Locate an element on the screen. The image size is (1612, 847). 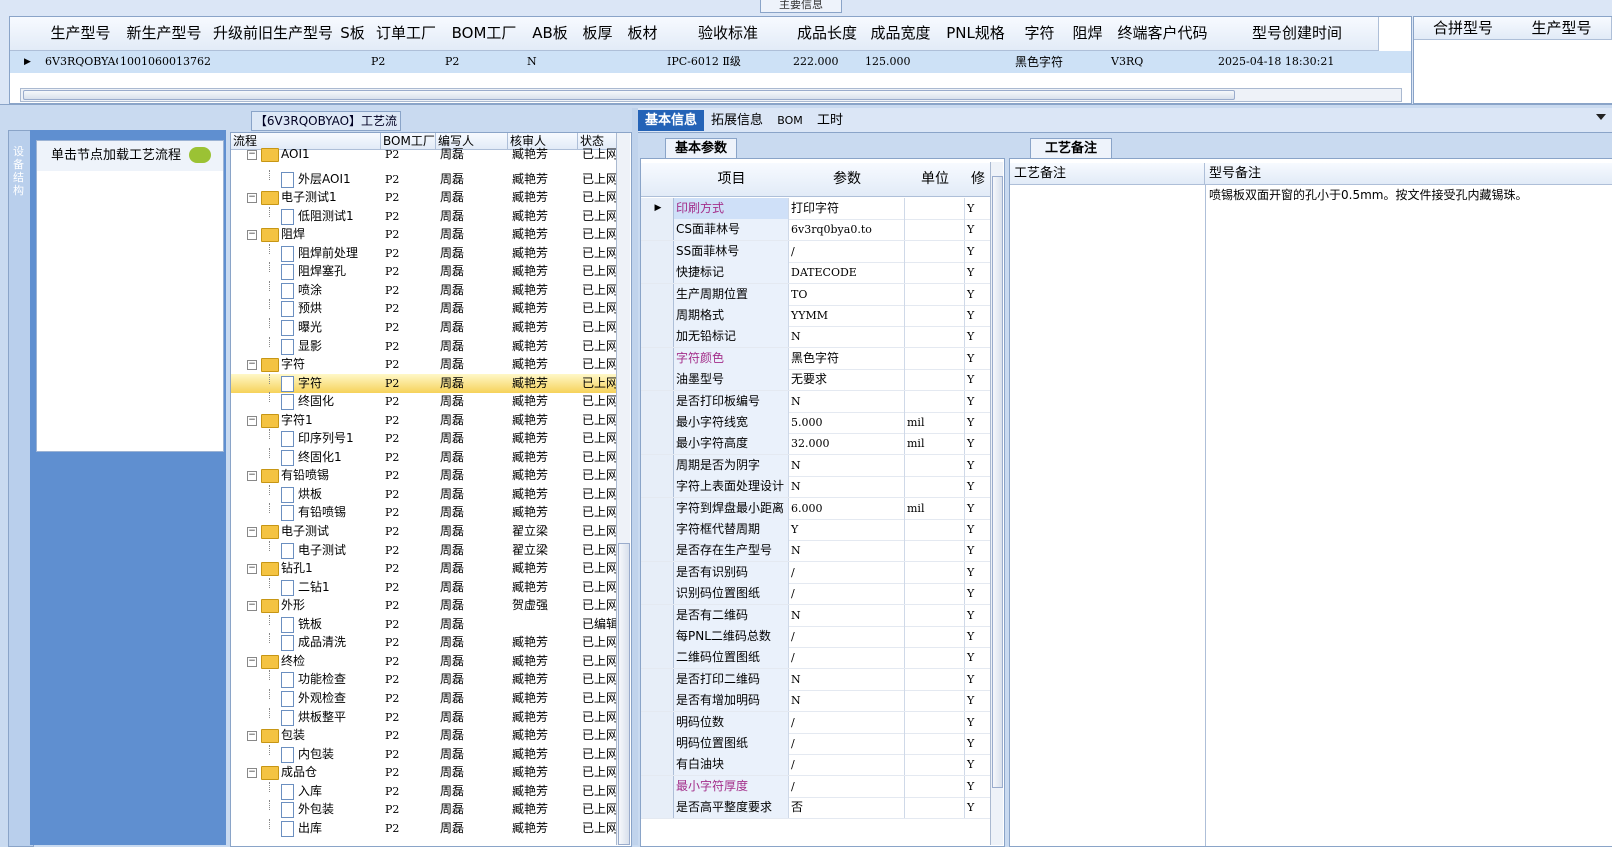
table-cell: 2025-04-18 18:30:21 is located at coordinates (1297, 62).